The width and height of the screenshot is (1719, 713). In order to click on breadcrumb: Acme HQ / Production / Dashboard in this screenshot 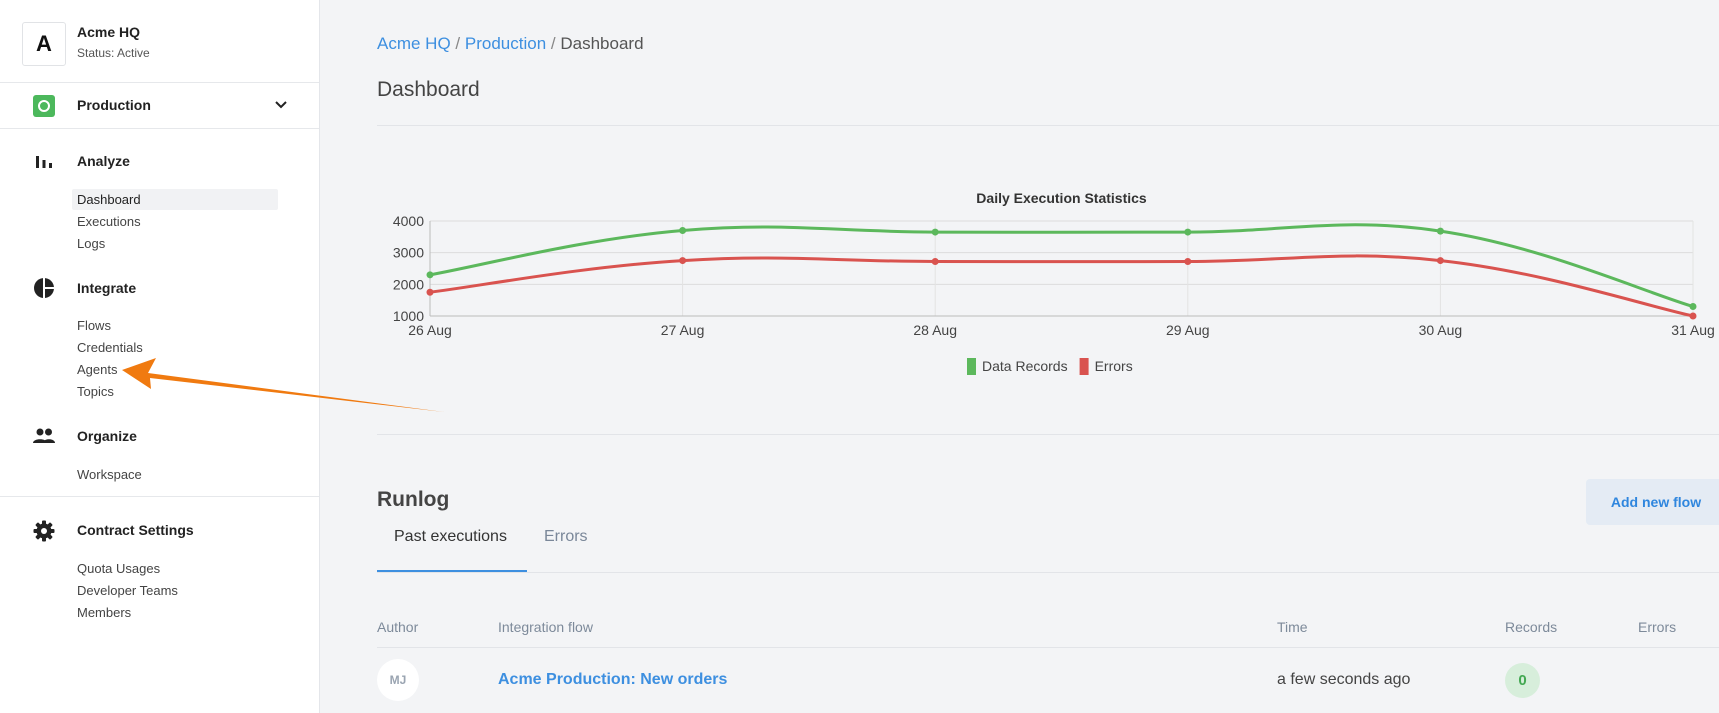, I will do `click(510, 44)`.